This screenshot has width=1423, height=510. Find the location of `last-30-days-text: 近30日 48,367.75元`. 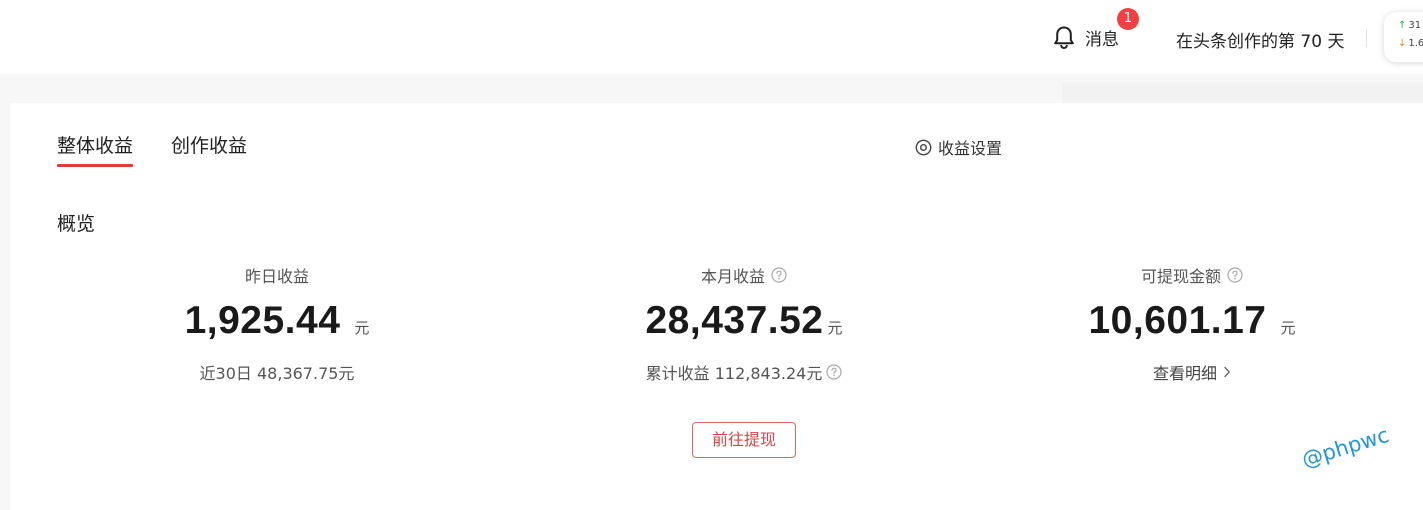

last-30-days-text: 近30日 48,367.75元 is located at coordinates (277, 373).